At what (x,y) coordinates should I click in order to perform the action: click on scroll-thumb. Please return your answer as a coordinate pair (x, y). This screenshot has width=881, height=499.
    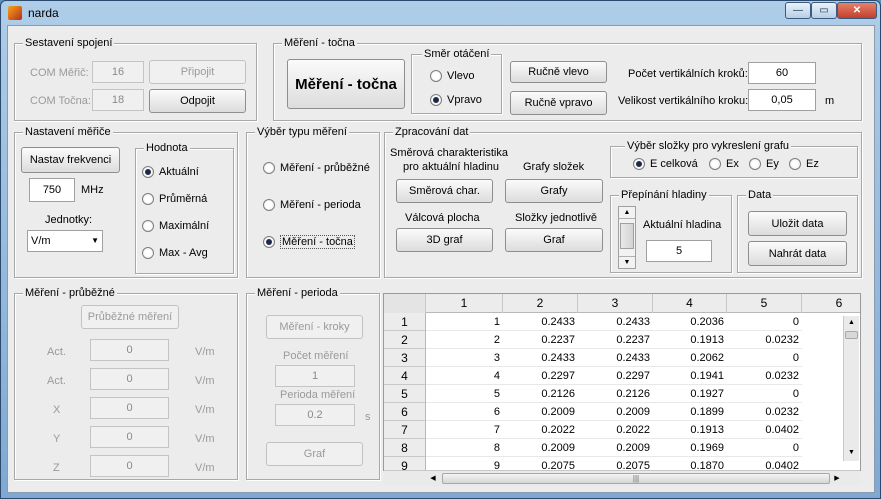
    Looking at the image, I should click on (851, 335).